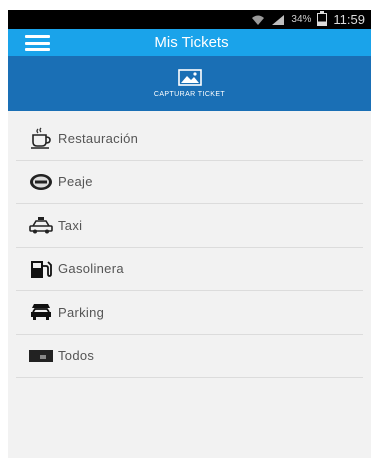 The width and height of the screenshot is (371, 458). What do you see at coordinates (70, 225) in the screenshot?
I see `list-item-label: Taxi` at bounding box center [70, 225].